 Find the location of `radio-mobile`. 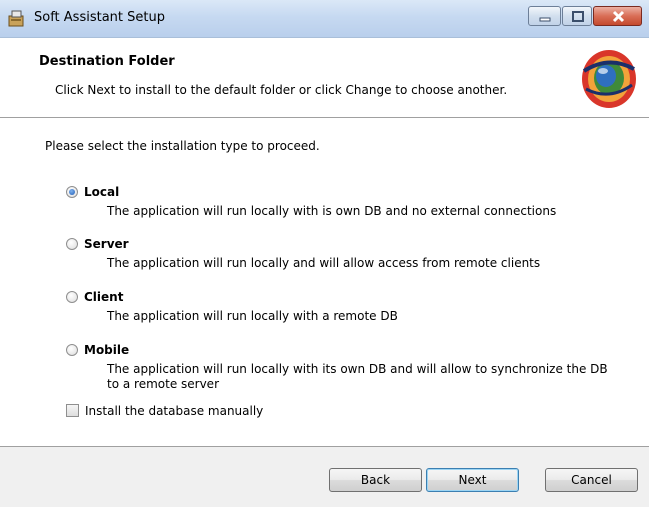

radio-mobile is located at coordinates (72, 350).